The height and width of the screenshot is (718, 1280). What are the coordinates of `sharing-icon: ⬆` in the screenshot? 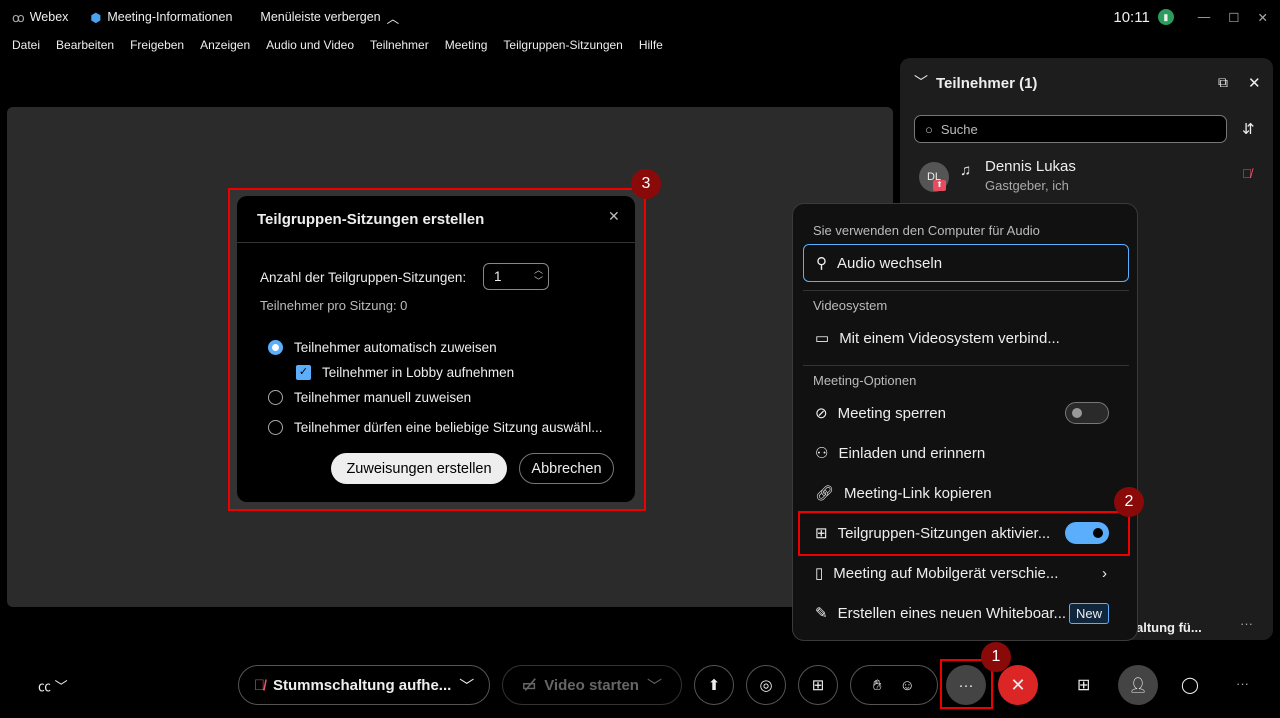 It's located at (939, 185).